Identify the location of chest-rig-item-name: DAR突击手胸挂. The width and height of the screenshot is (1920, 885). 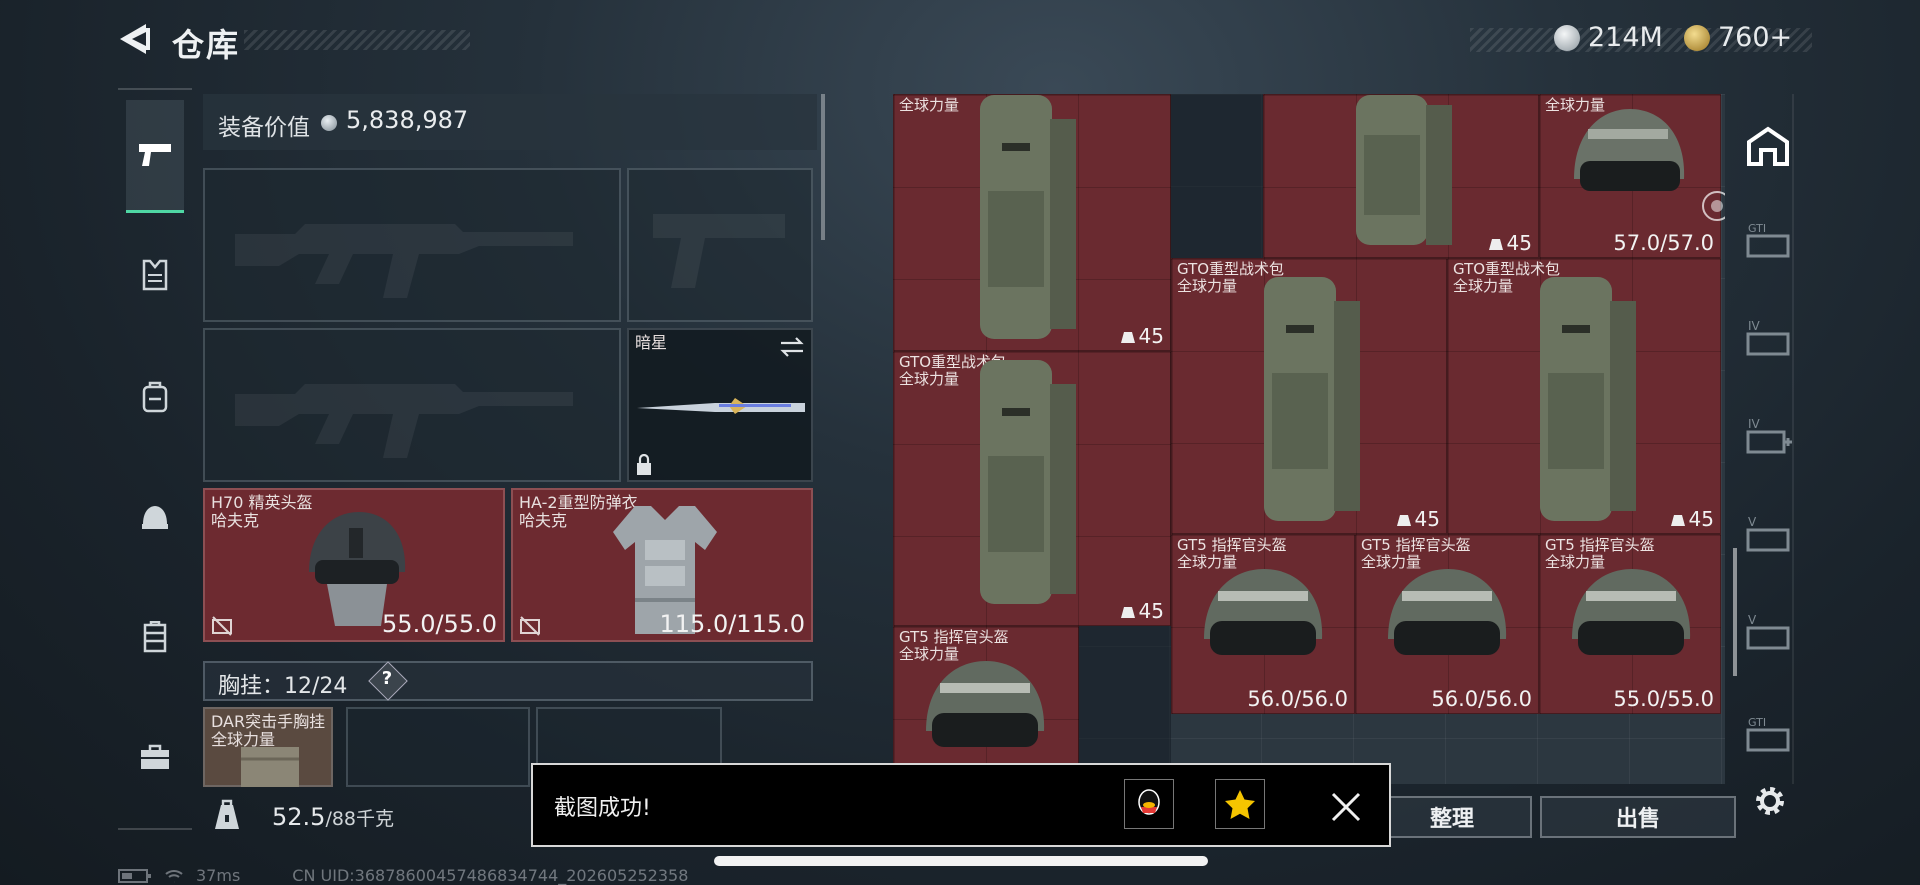
(268, 721).